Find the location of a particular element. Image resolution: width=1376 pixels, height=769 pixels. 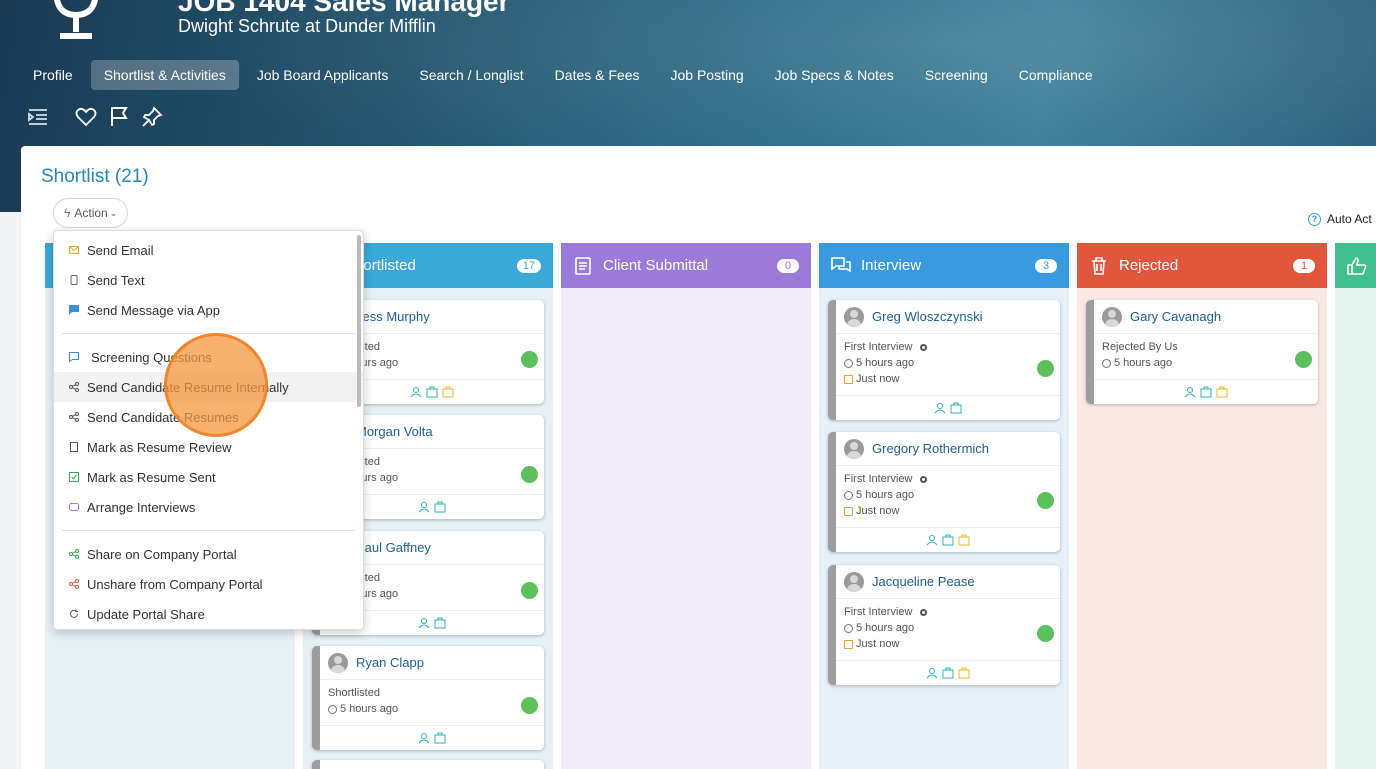

candidate-name: Jacqueline Pease is located at coordinates (923, 581).